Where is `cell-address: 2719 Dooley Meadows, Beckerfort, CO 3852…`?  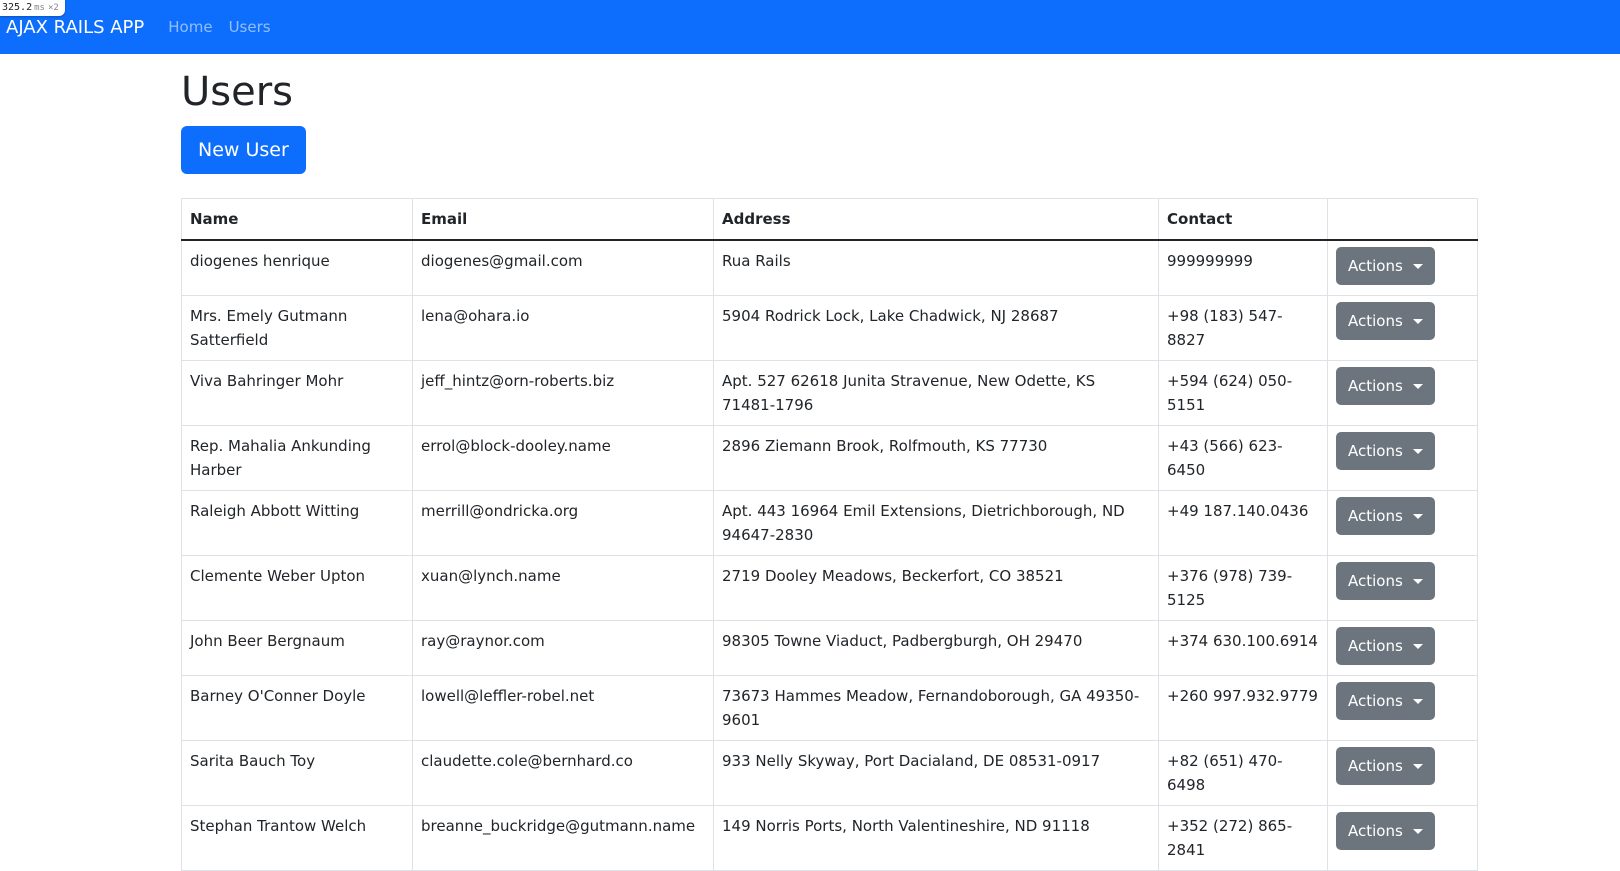 cell-address: 2719 Dooley Meadows, Beckerfort, CO 3852… is located at coordinates (936, 588).